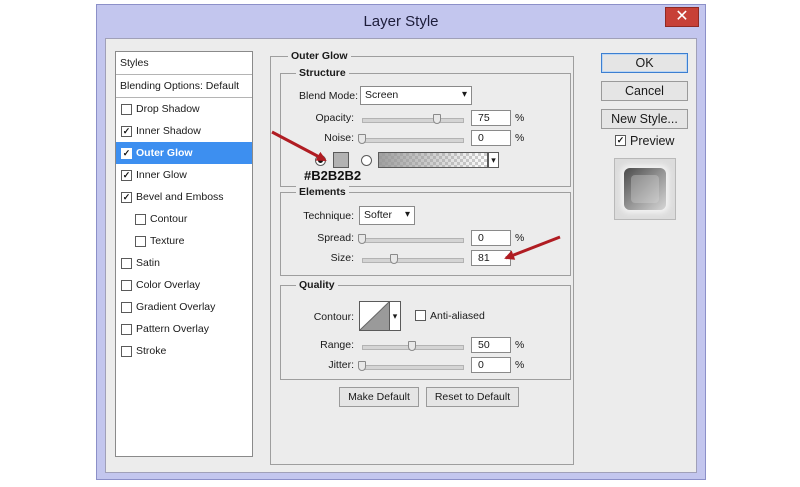 This screenshot has height=487, width=800. I want to click on arrow-to-color-swatch, so click(299, 146).